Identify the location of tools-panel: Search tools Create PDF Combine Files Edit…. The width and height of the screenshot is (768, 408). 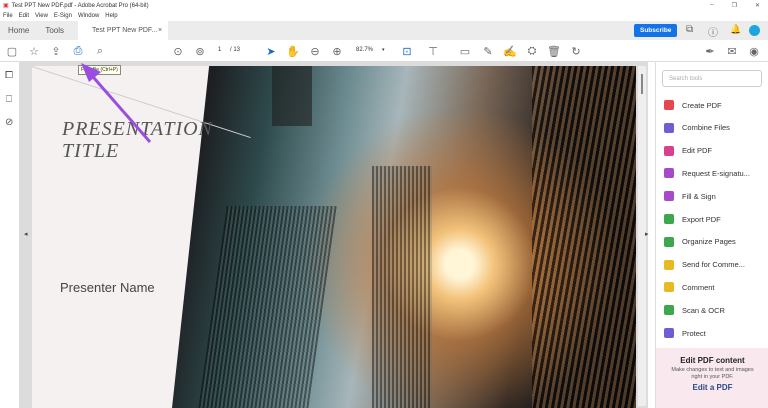
(711, 235).